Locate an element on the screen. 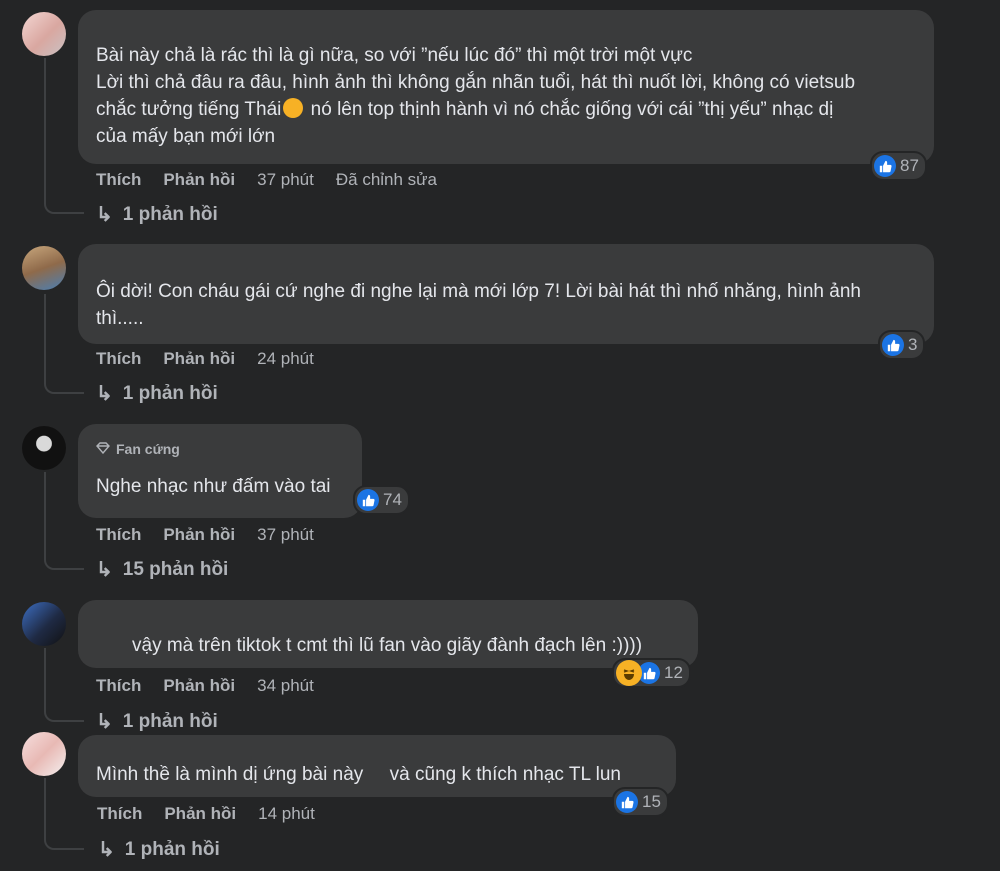 Image resolution: width=1000 pixels, height=871 pixels. timestamp: 14 phút is located at coordinates (286, 814).